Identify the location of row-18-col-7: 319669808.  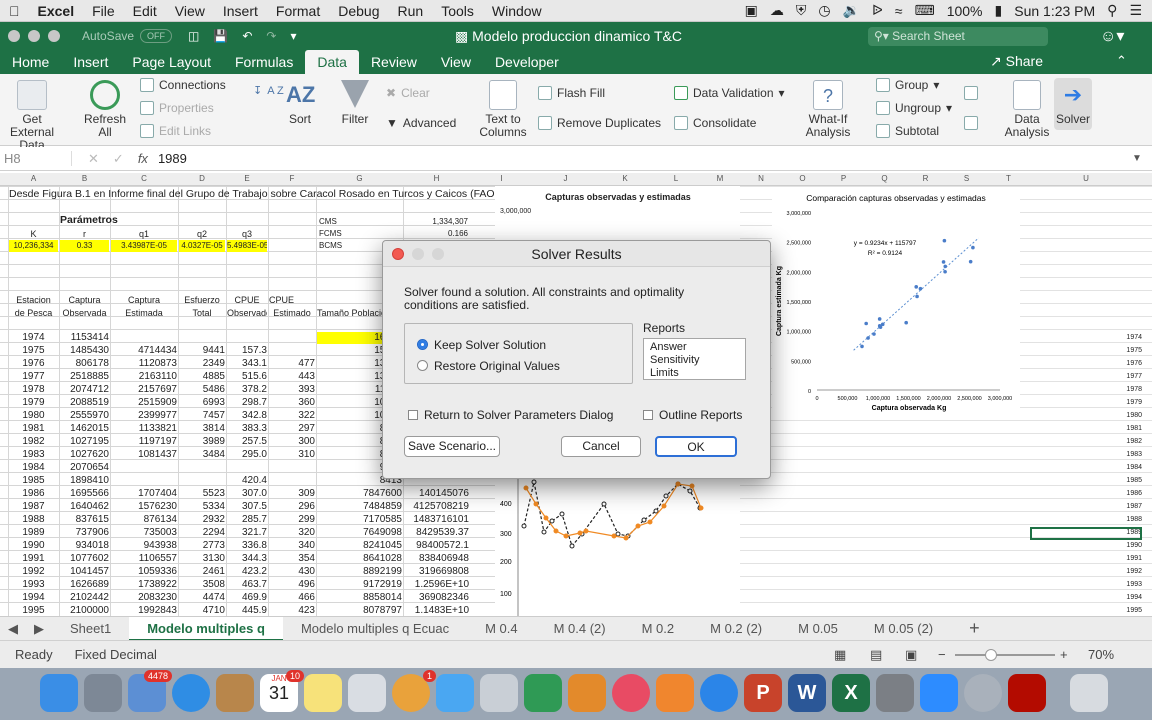
(436, 572).